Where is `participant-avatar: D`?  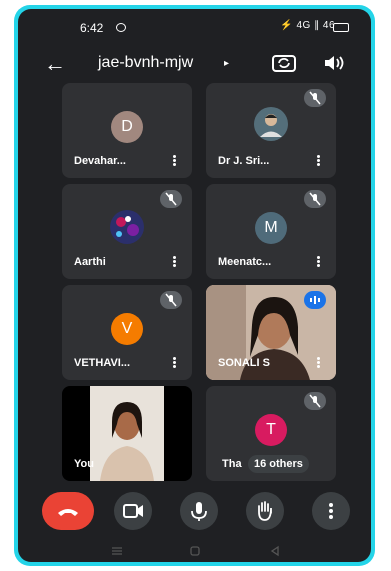 participant-avatar: D is located at coordinates (127, 127).